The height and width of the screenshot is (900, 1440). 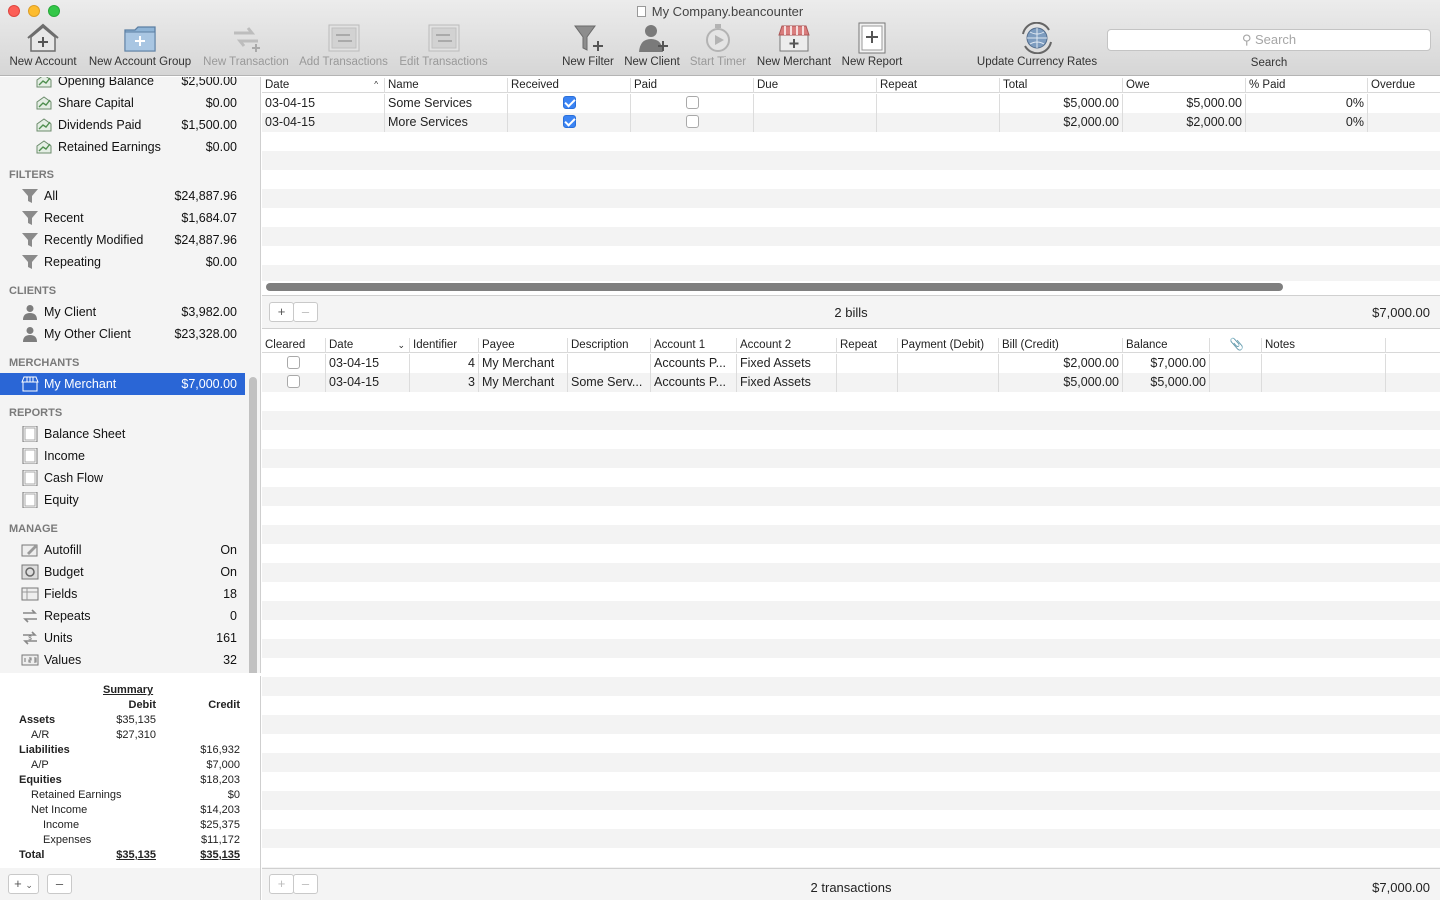 I want to click on tx-col-bill-credit: Bill (Credit), so click(x=1061, y=345).